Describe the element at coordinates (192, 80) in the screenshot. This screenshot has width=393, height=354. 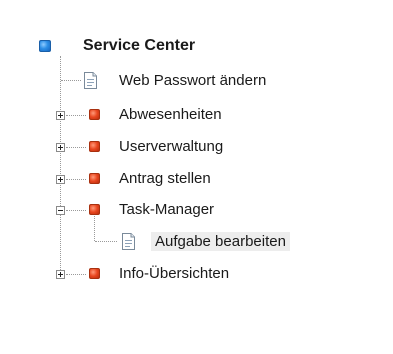
I see `tree-item-web-passwort: Web Passwort ändern` at that location.